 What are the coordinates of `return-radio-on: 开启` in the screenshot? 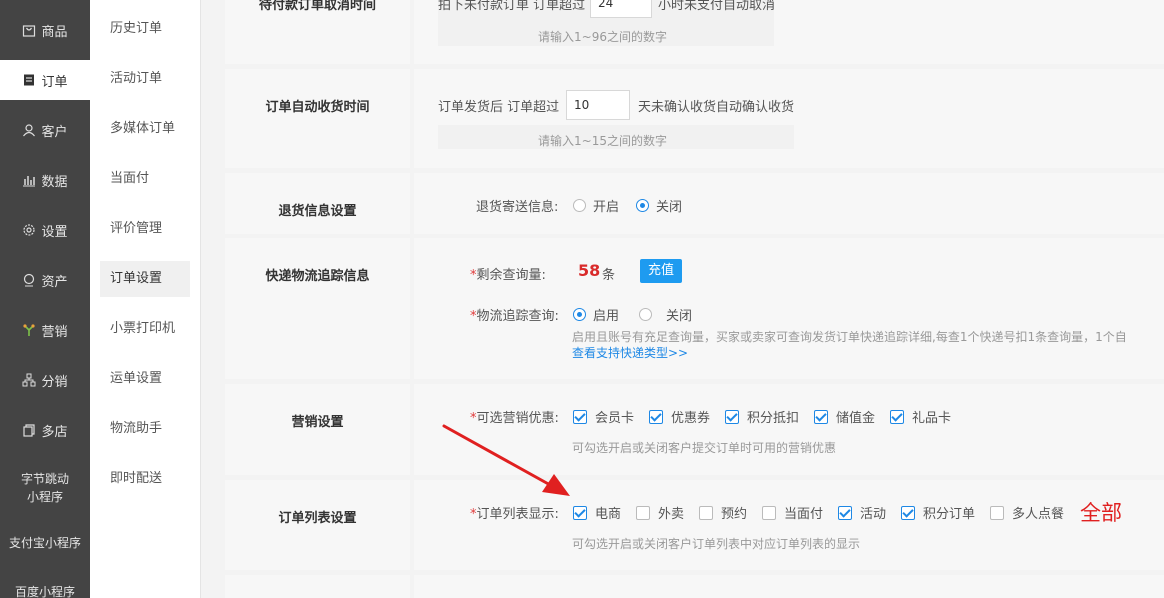 It's located at (596, 205).